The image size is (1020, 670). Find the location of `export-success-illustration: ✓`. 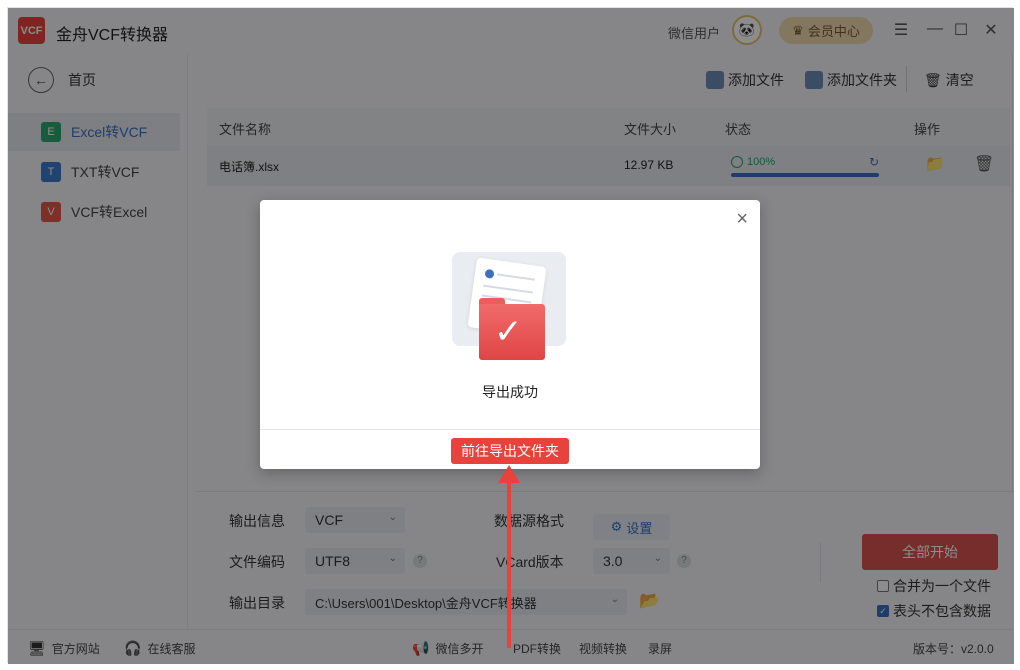

export-success-illustration: ✓ is located at coordinates (509, 306).